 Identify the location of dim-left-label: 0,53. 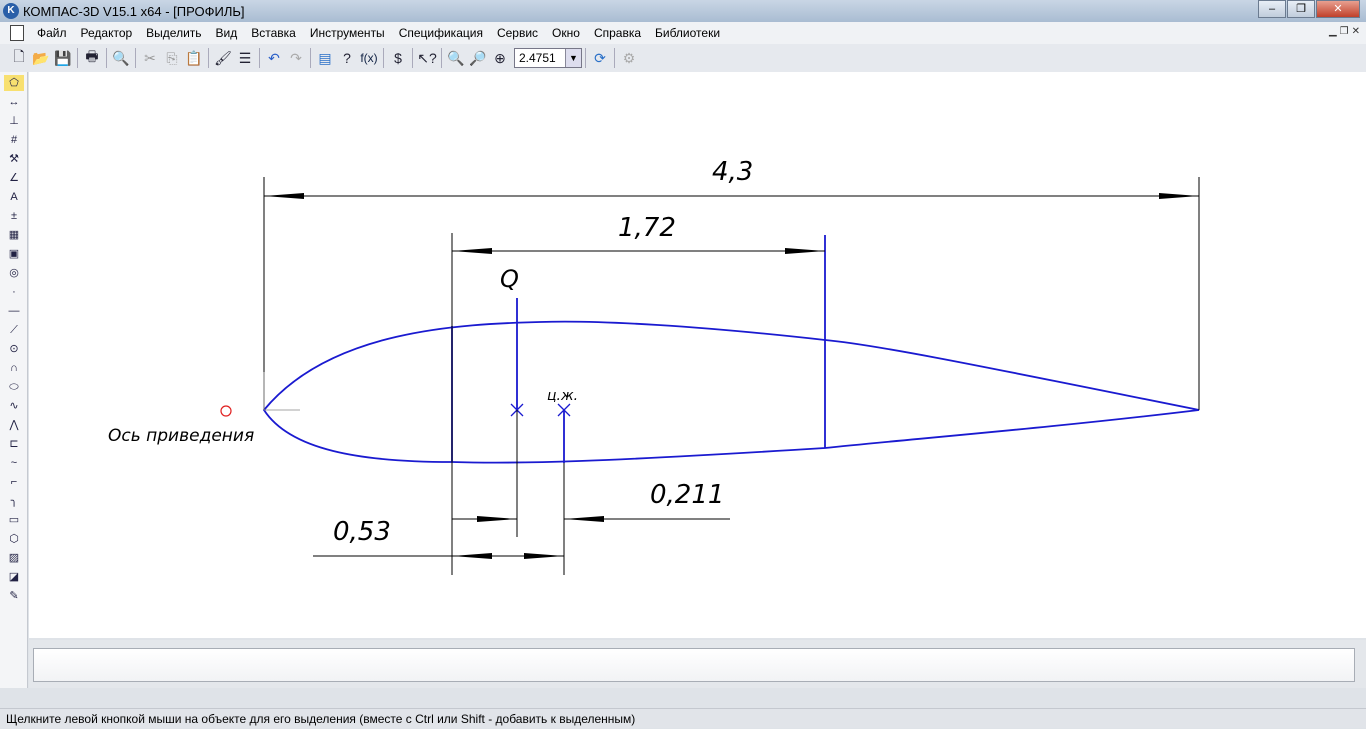
(362, 532).